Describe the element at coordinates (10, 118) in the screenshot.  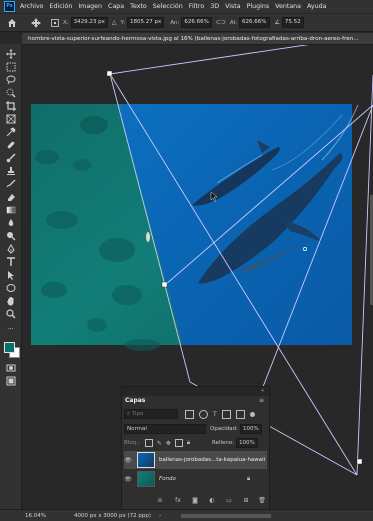
I see `frame-tool-icon` at that location.